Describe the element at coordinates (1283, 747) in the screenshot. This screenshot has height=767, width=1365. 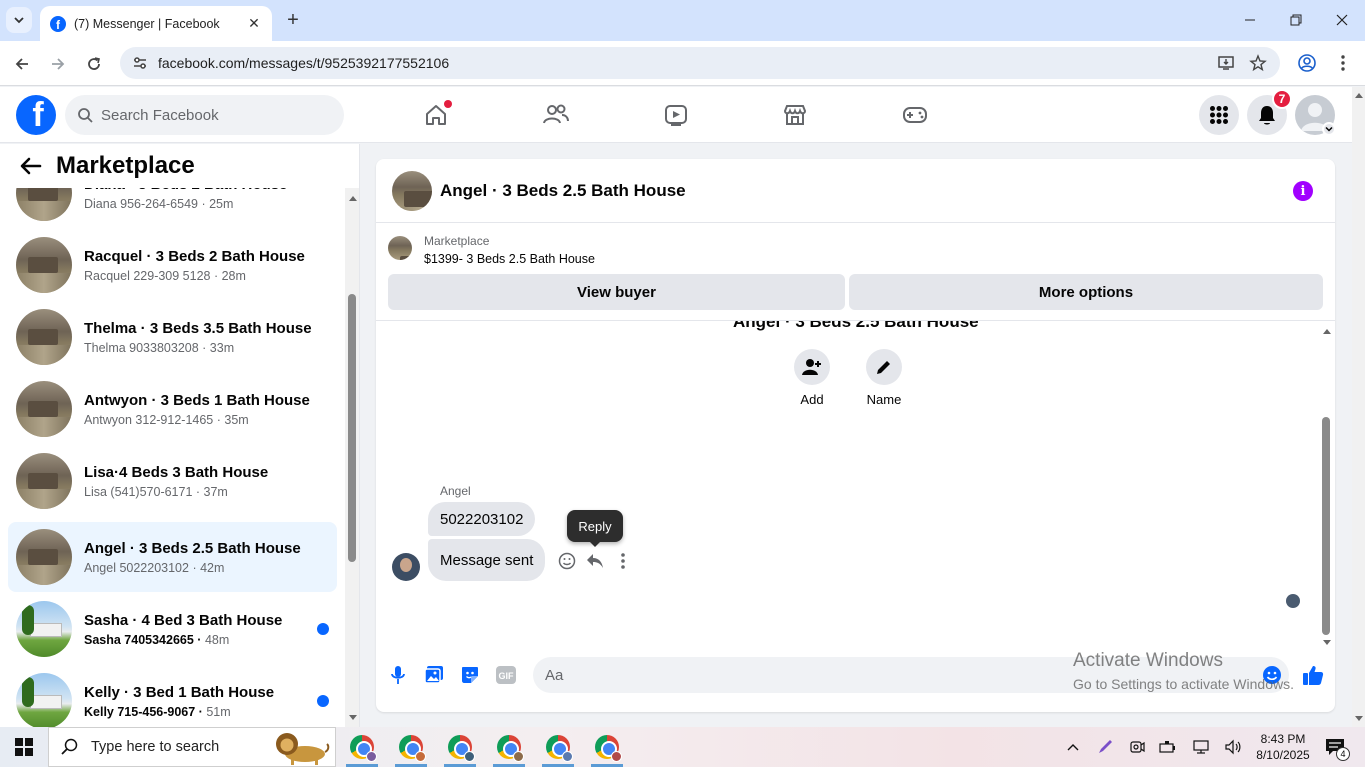
I see `taskbar-clock: 8:43 PM 8/10/2025` at that location.